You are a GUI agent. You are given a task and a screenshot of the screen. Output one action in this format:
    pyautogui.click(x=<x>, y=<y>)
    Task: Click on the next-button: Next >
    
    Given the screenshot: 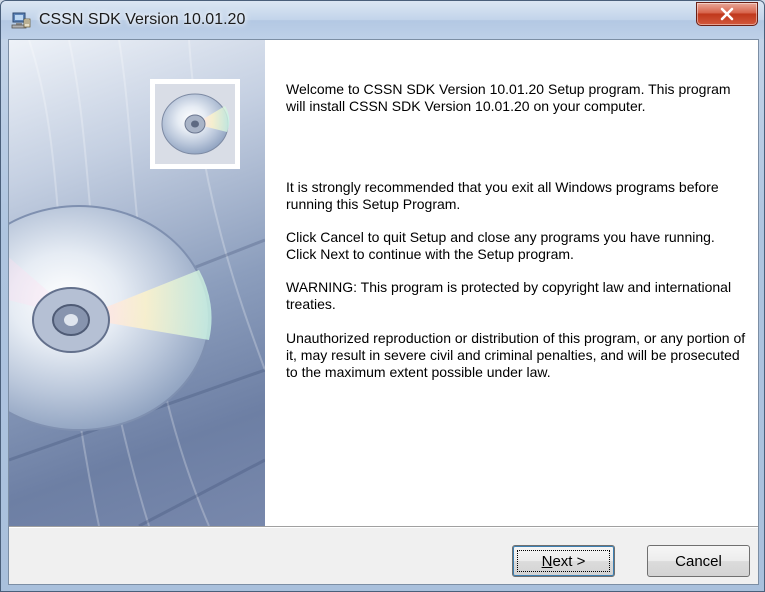 What is the action you would take?
    pyautogui.click(x=563, y=561)
    